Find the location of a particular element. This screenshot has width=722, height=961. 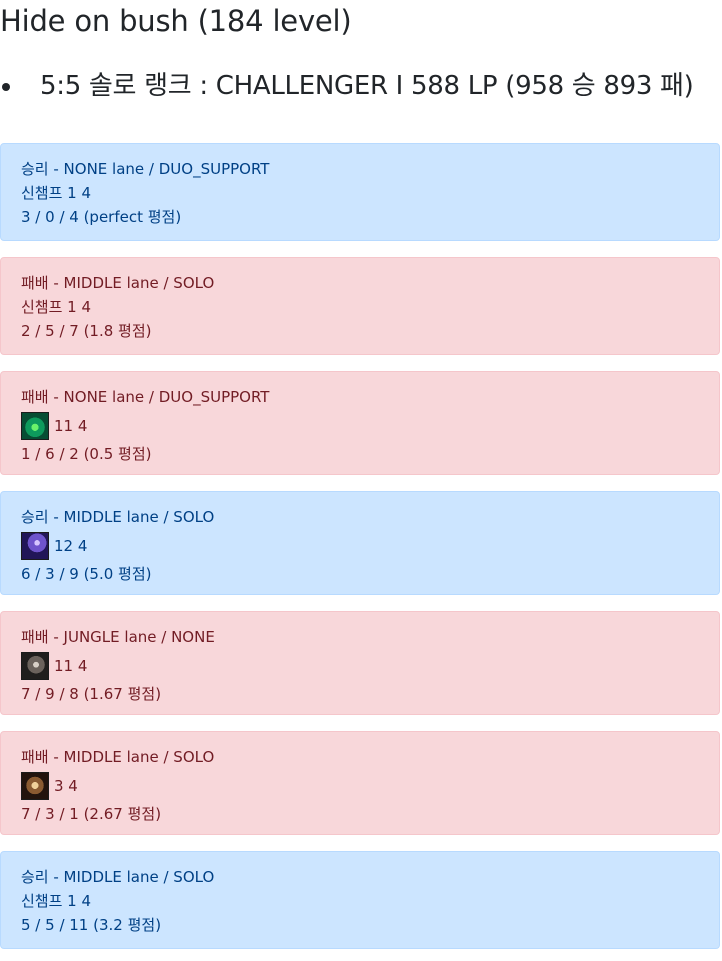

match-kda-text: 5 / 5 / 11 (3.2 평점) is located at coordinates (91, 925).